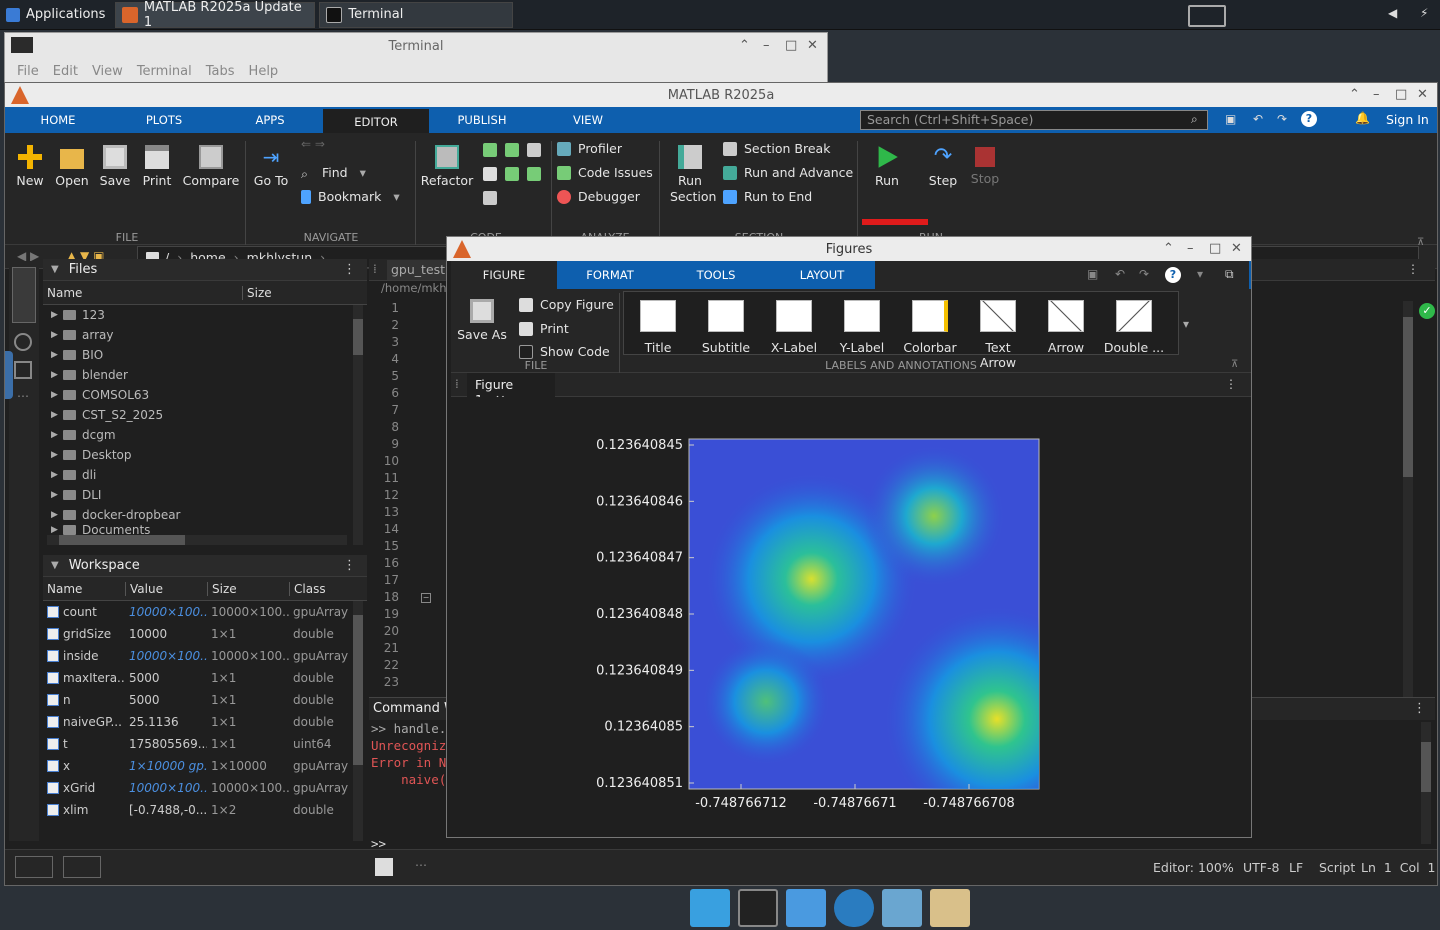 The width and height of the screenshot is (1440, 930). Describe the element at coordinates (504, 275) in the screenshot. I see `tab-figure: FIGURE` at that location.